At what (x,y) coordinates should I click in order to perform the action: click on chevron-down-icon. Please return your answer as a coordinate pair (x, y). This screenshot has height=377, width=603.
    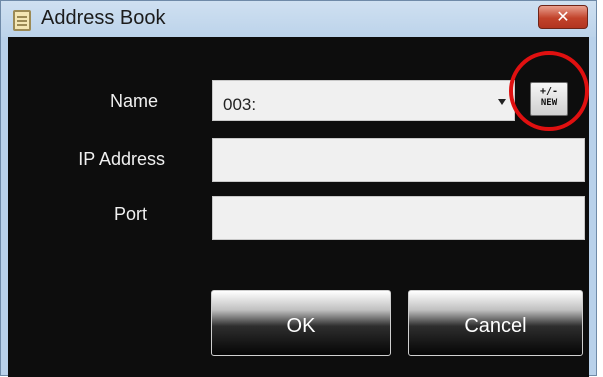
    Looking at the image, I should click on (502, 102).